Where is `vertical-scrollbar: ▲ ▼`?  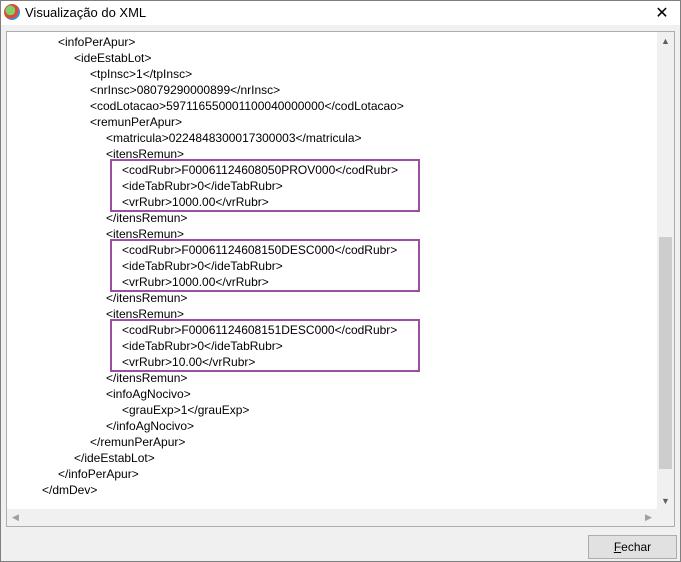
vertical-scrollbar: ▲ ▼ is located at coordinates (665, 270).